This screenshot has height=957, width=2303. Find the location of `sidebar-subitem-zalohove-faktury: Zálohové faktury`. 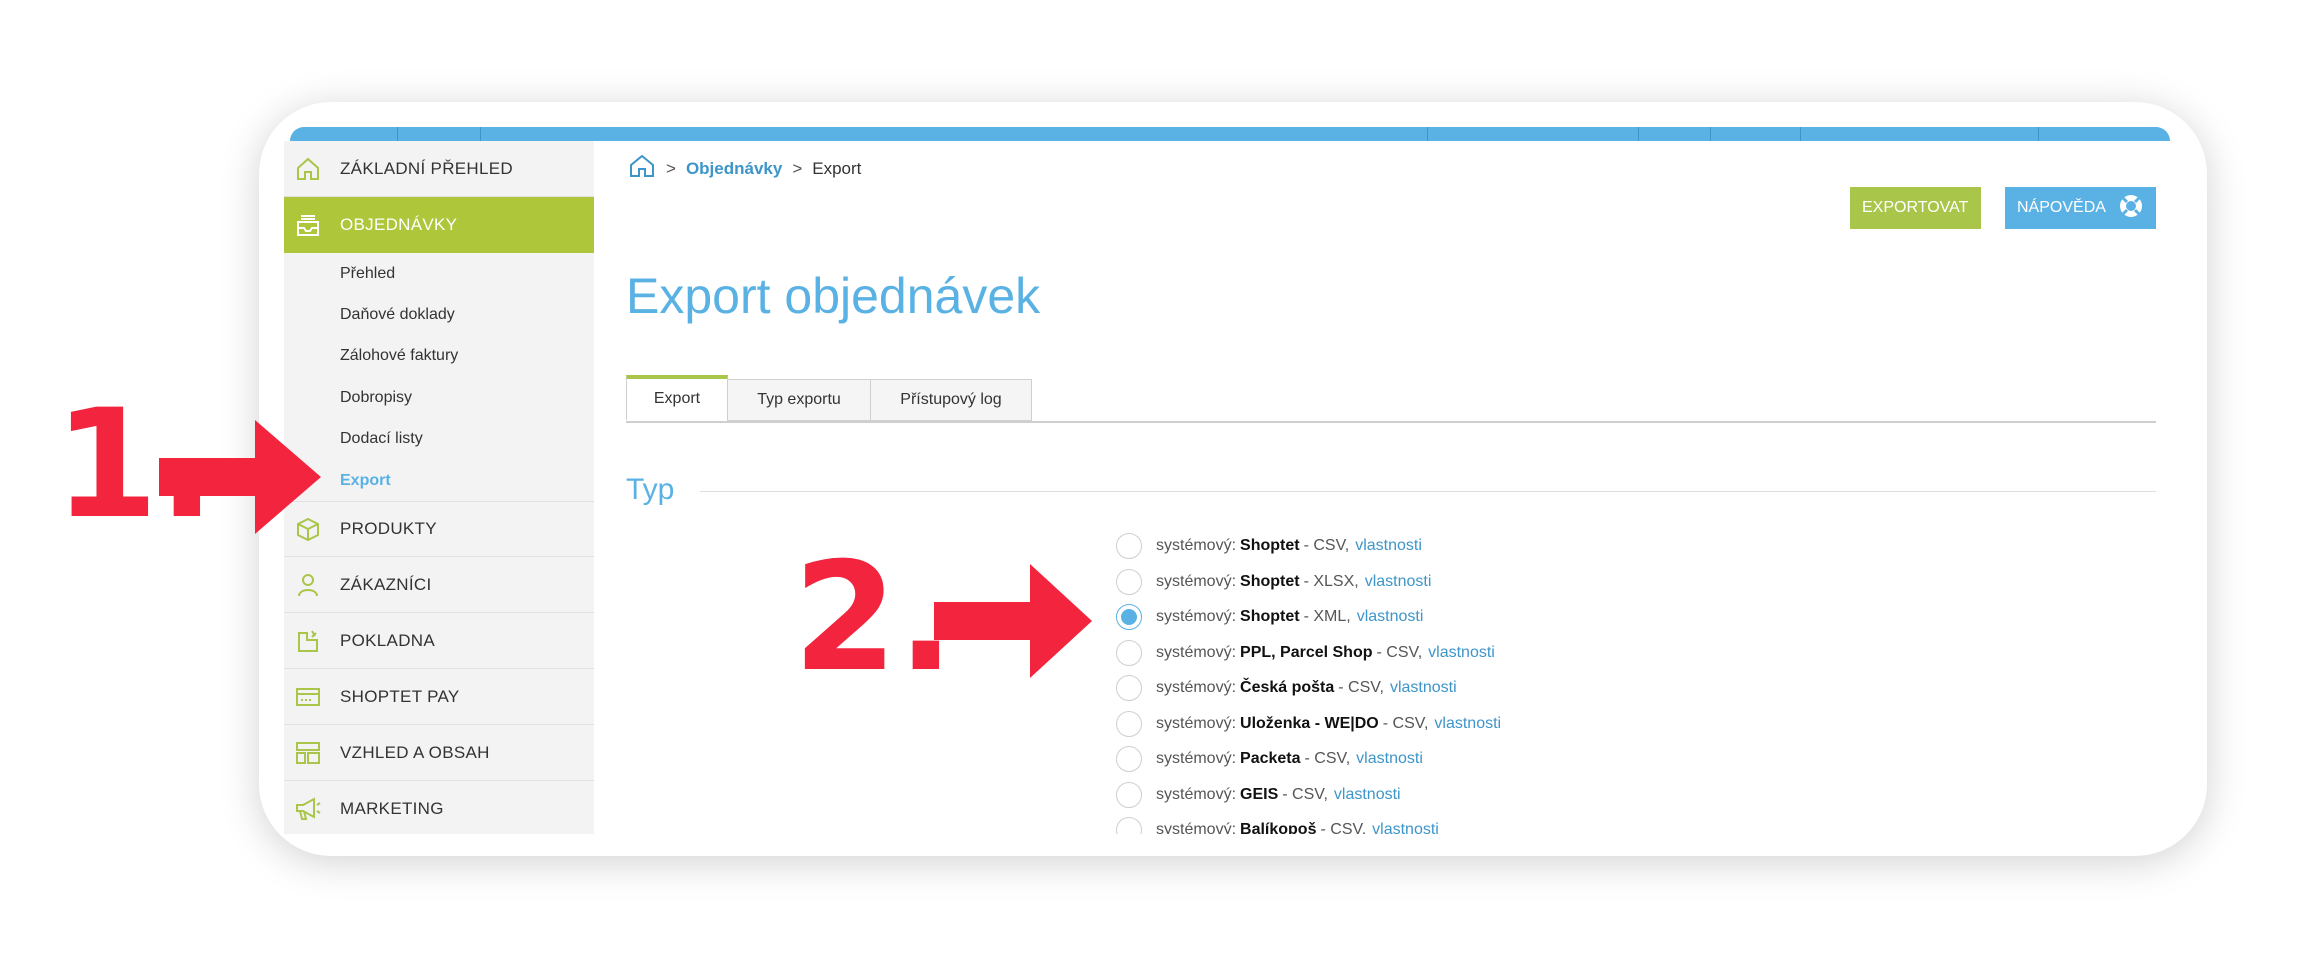

sidebar-subitem-zalohove-faktury: Zálohové faktury is located at coordinates (399, 356).